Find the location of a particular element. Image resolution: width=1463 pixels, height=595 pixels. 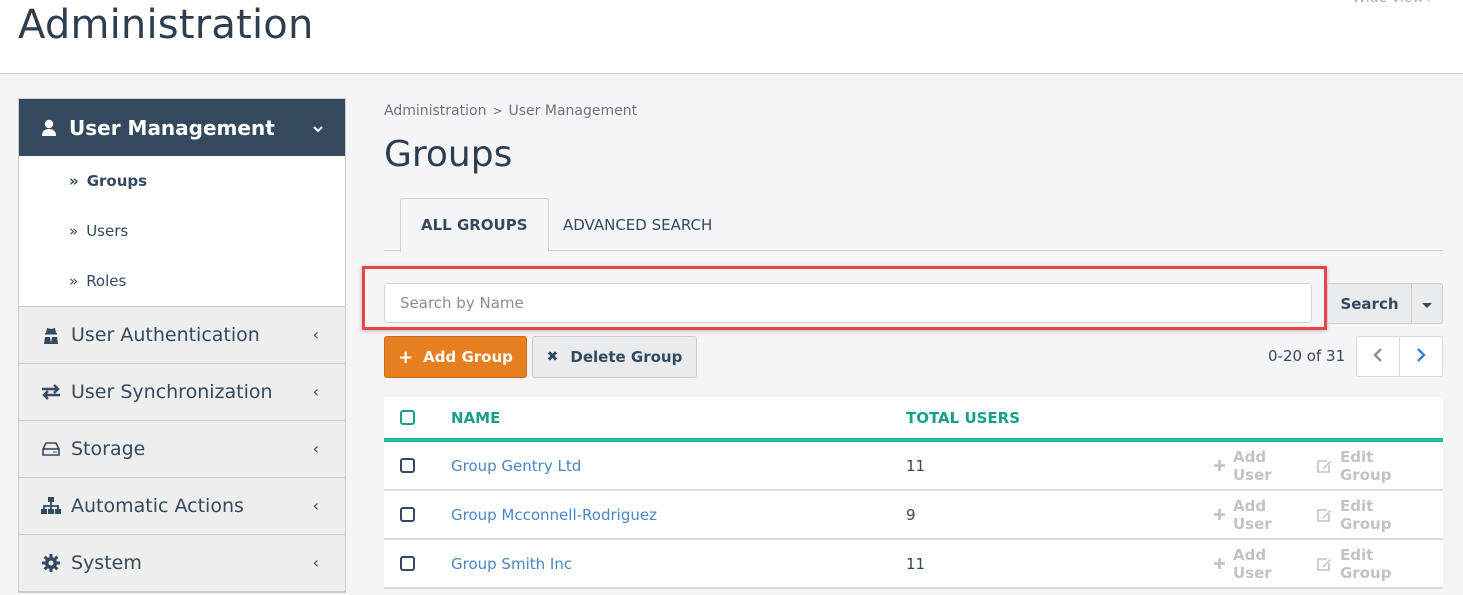

search-options-dropdown is located at coordinates (1427, 303).